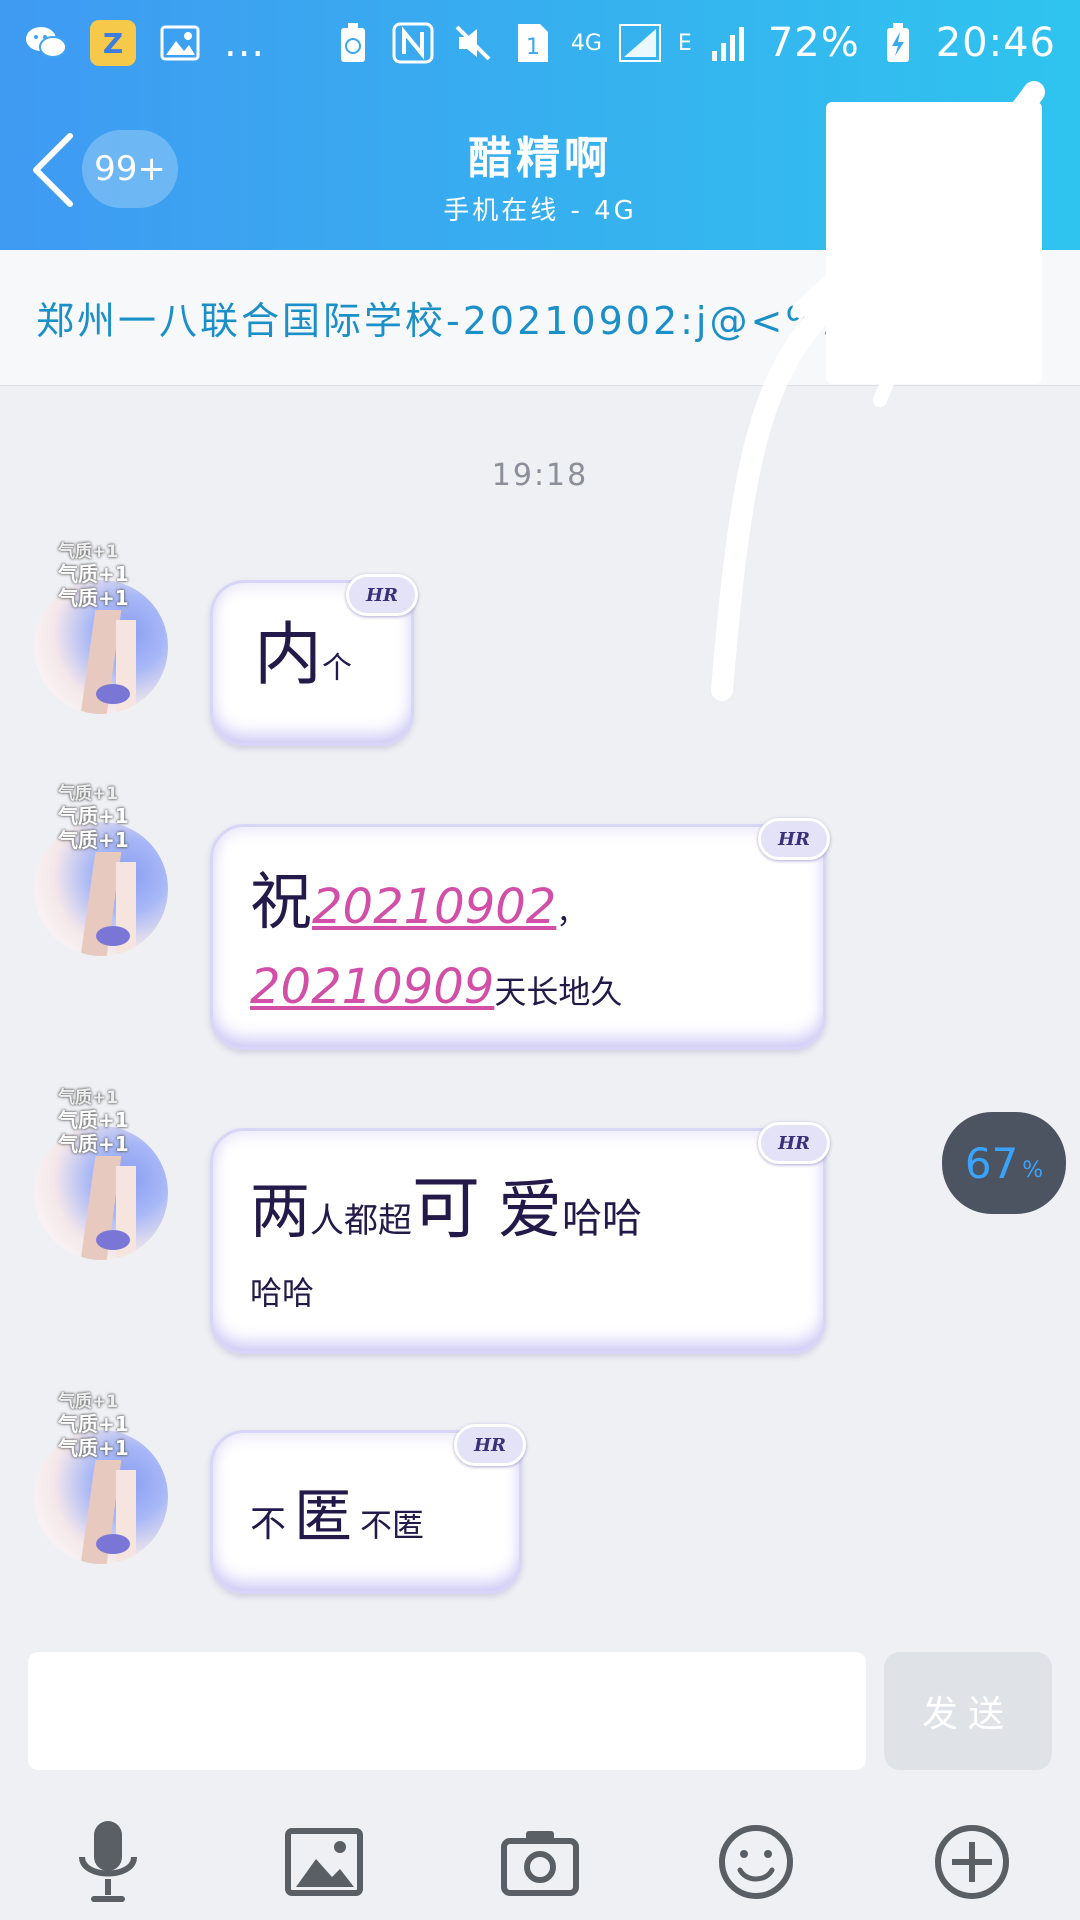  Describe the element at coordinates (934, 243) in the screenshot. I see `redaction-box` at that location.